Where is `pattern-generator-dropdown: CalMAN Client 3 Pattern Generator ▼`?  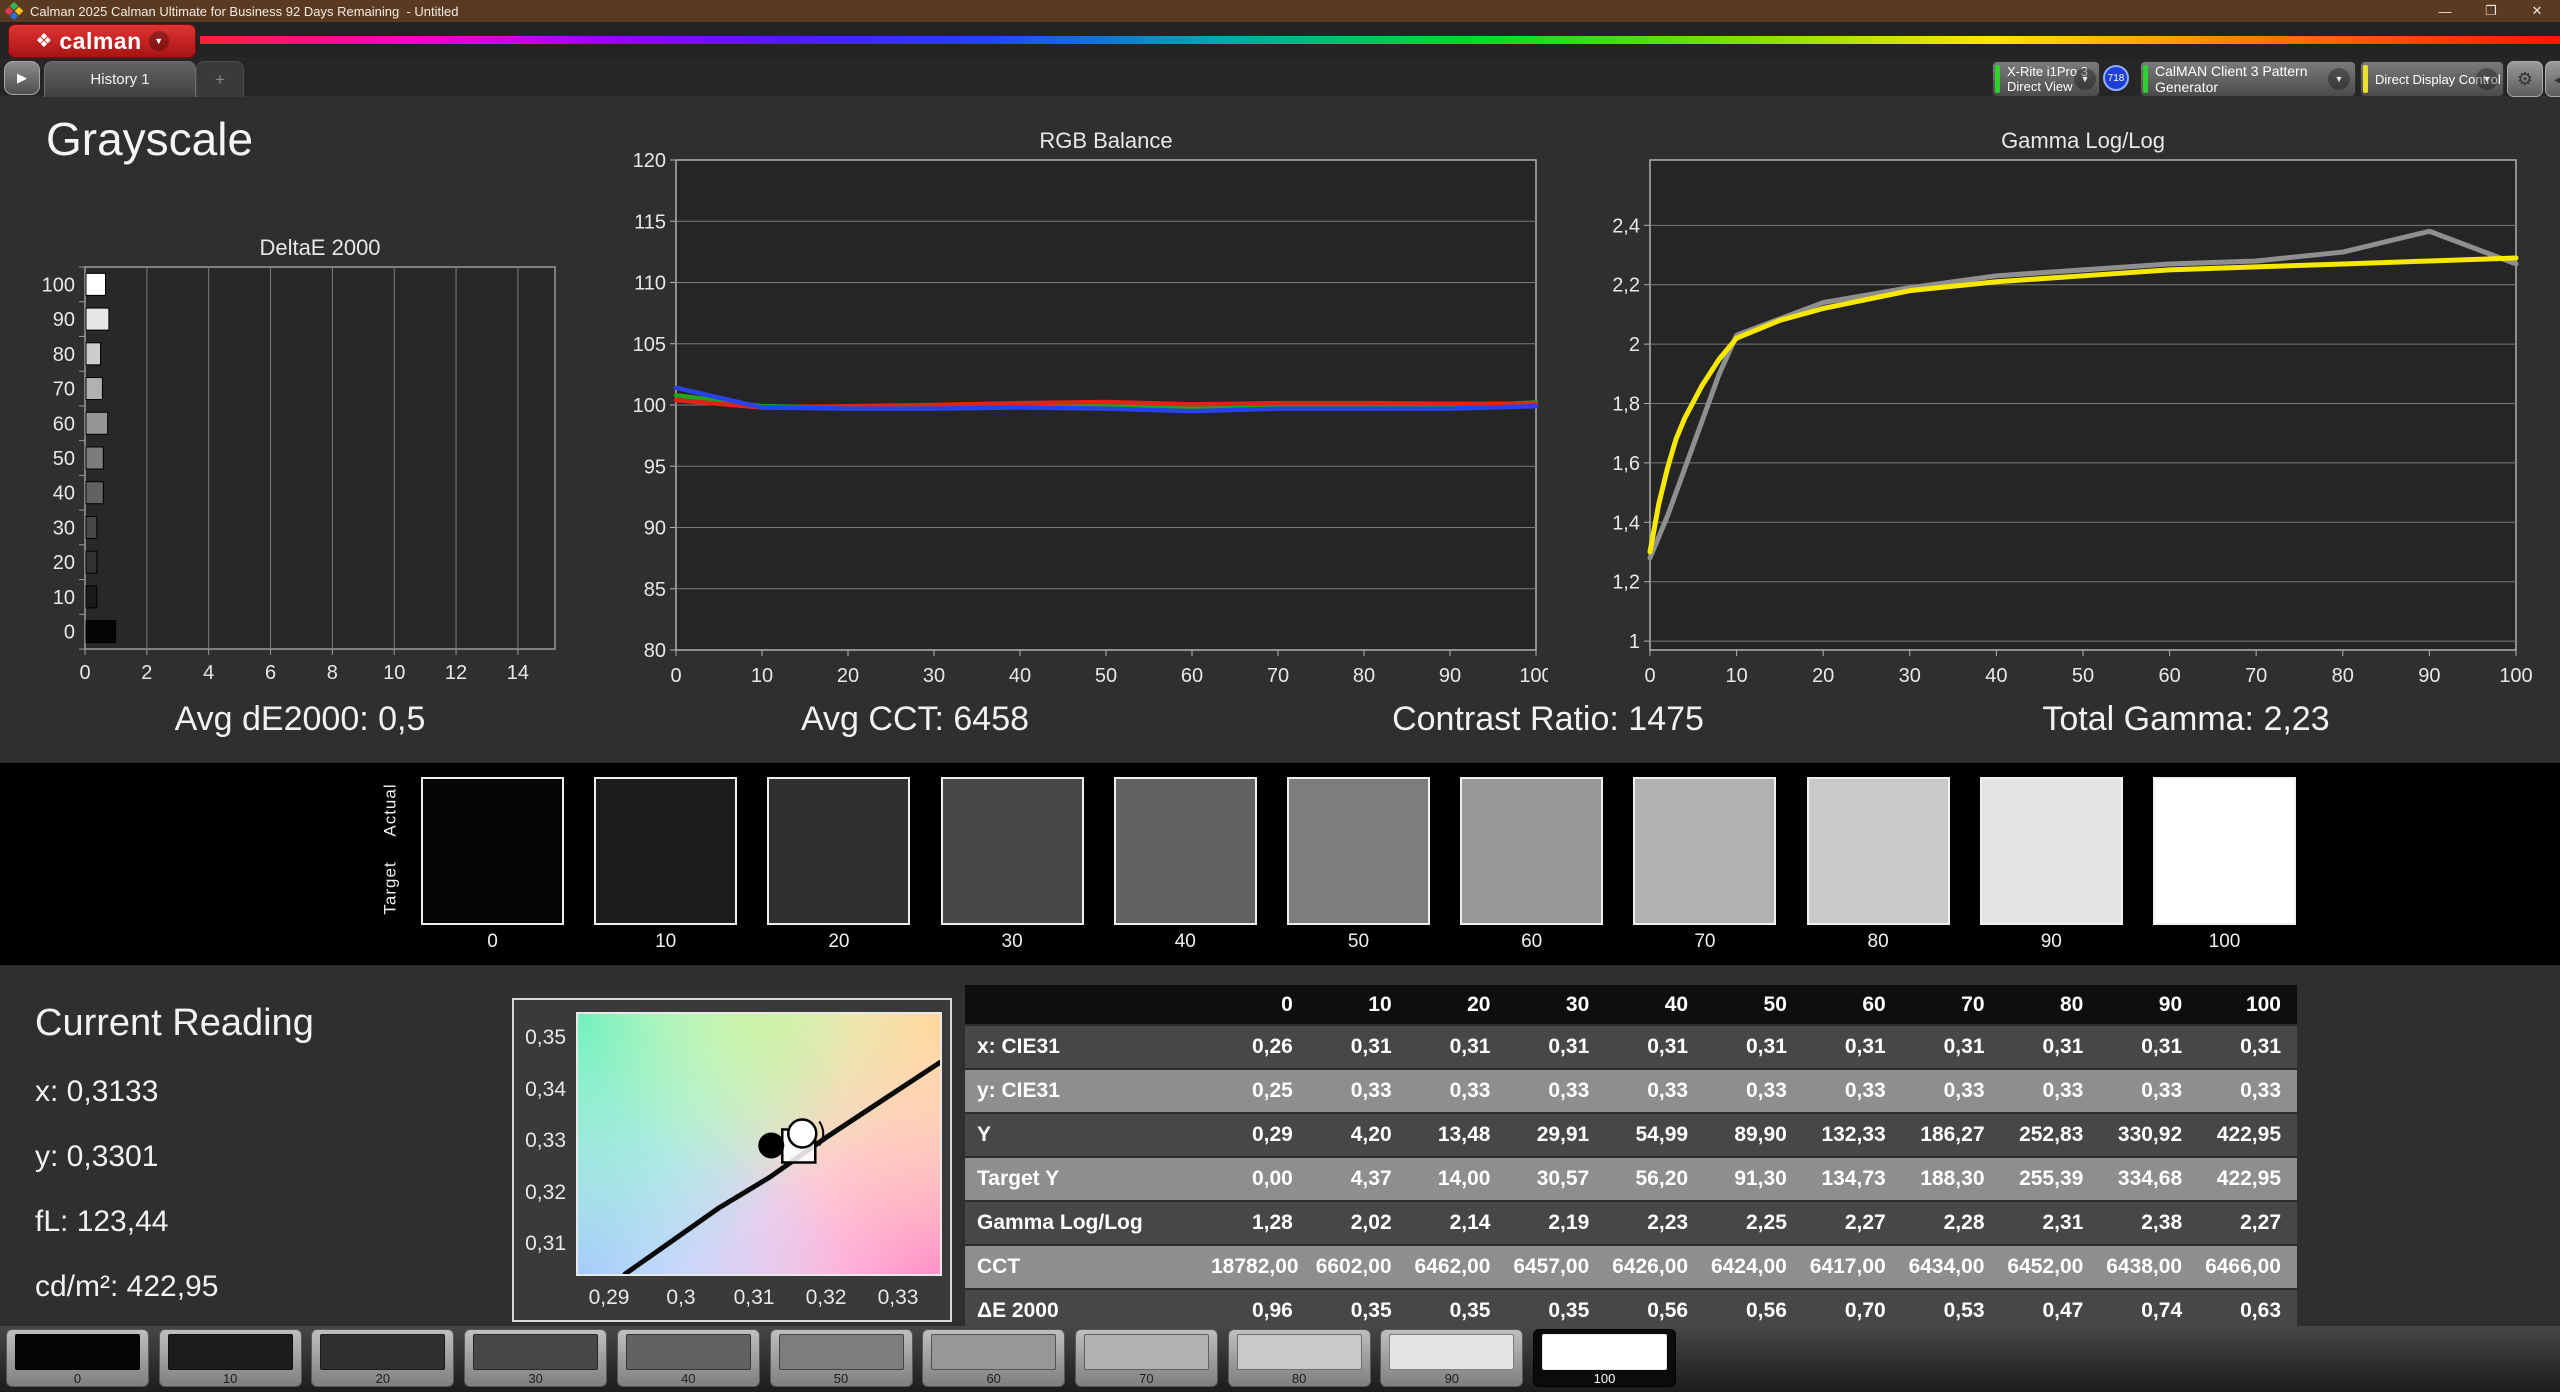
pattern-generator-dropdown: CalMAN Client 3 Pattern Generator ▼ is located at coordinates (2248, 79).